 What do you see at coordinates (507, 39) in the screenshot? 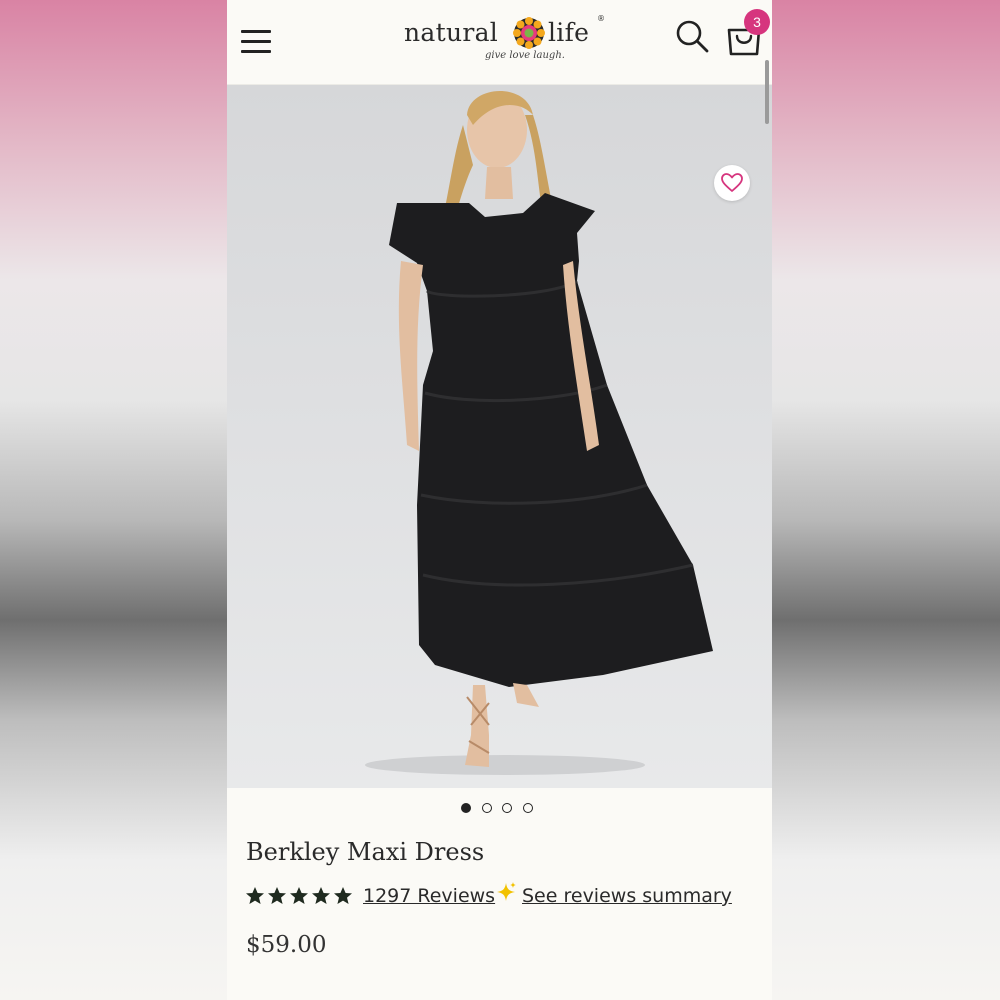
I see `brand-logo: natural life ® give love laugh.` at bounding box center [507, 39].